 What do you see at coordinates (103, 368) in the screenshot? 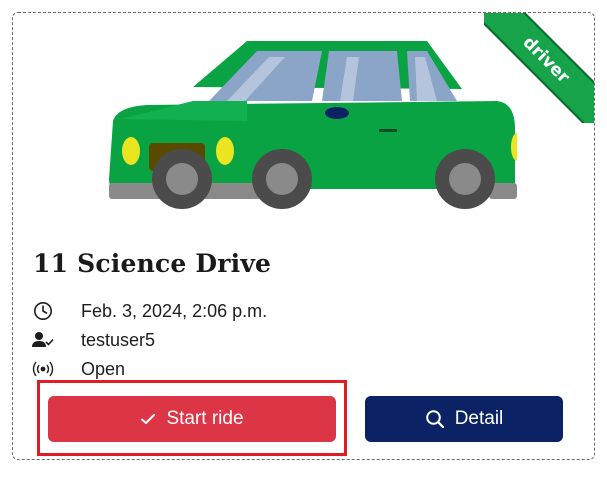
I see `ride-status-text: Open` at bounding box center [103, 368].